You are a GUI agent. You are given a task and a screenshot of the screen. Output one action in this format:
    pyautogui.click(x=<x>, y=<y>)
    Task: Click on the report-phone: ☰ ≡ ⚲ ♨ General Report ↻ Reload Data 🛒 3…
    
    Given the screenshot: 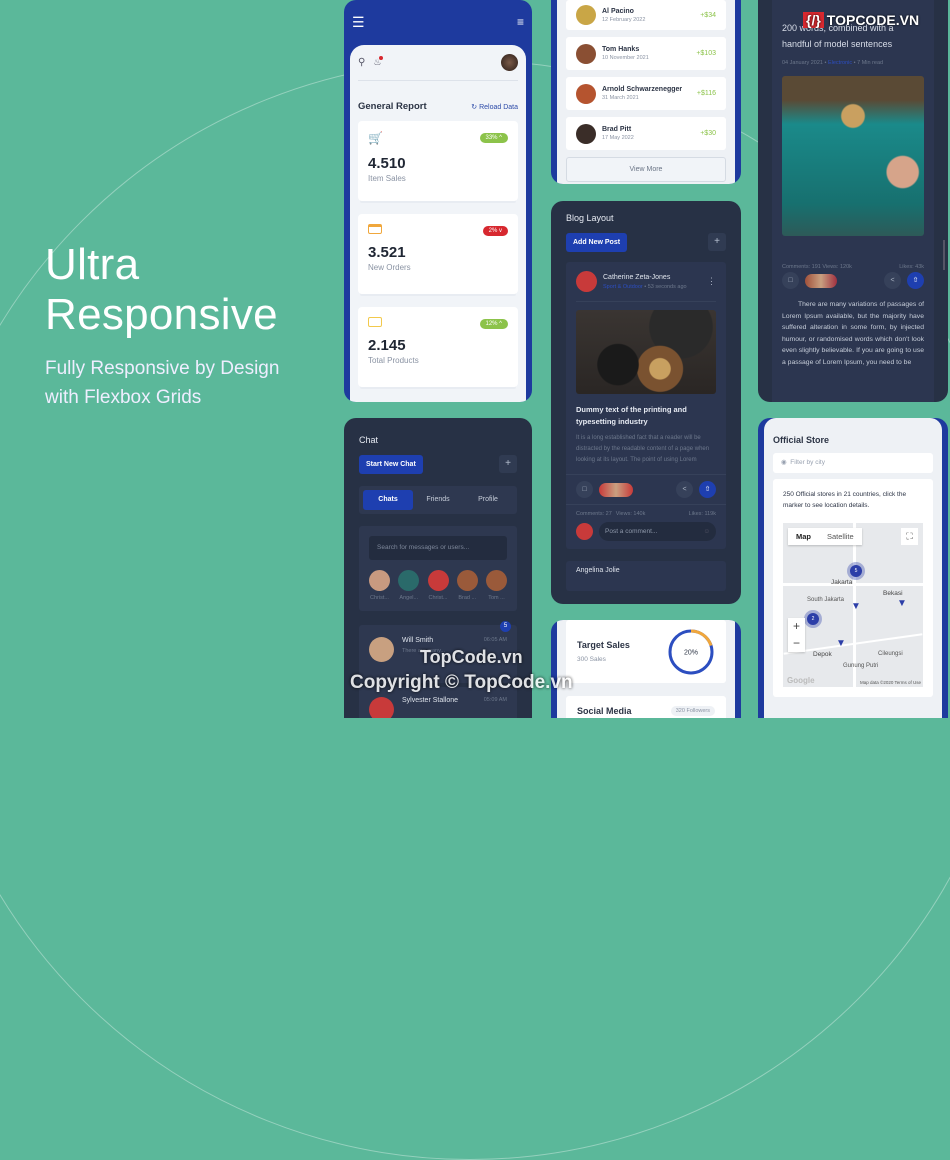 What is the action you would take?
    pyautogui.click(x=438, y=201)
    